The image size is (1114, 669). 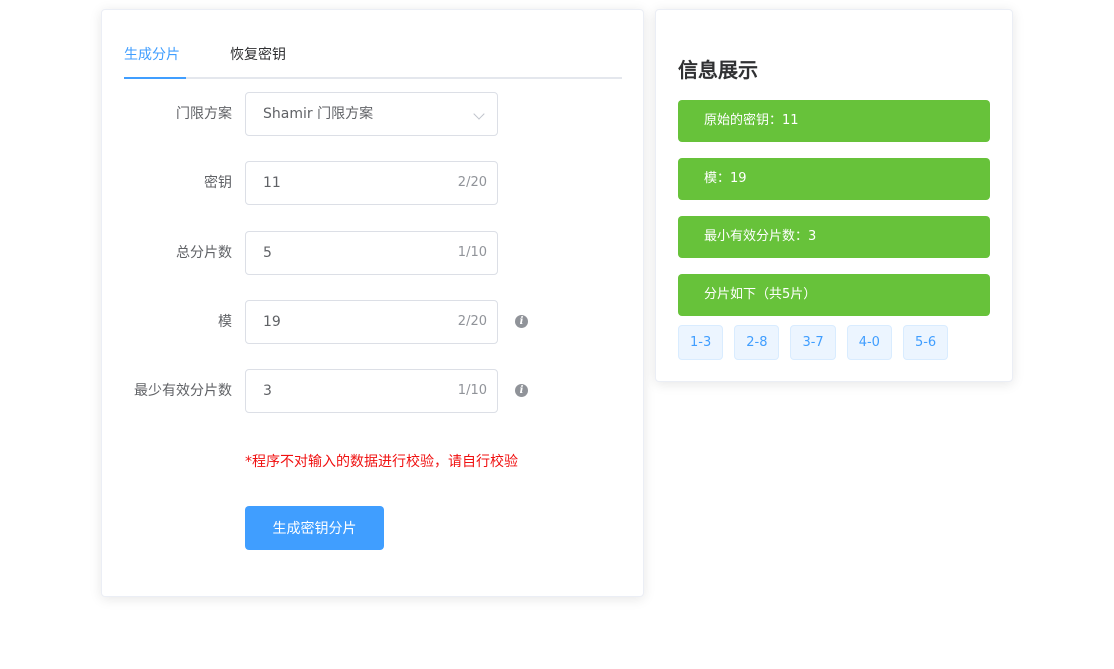 I want to click on min-shares-input: 3 1/10, so click(x=371, y=391).